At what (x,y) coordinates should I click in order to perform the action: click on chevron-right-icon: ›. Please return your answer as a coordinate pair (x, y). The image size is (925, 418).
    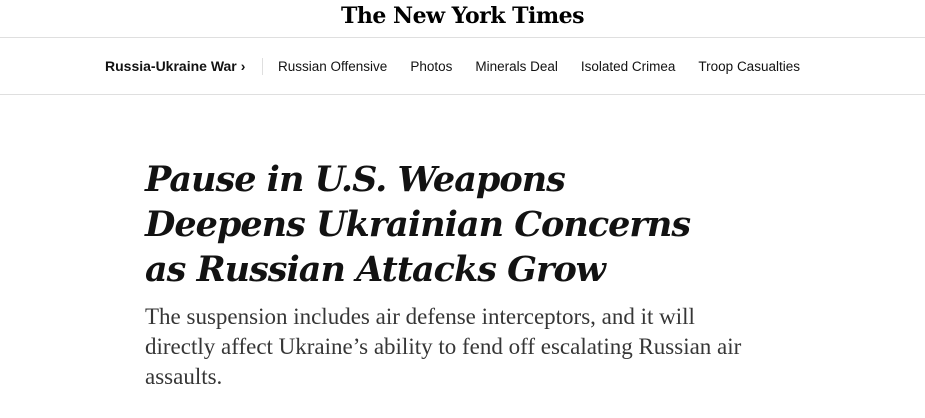
    Looking at the image, I should click on (243, 66).